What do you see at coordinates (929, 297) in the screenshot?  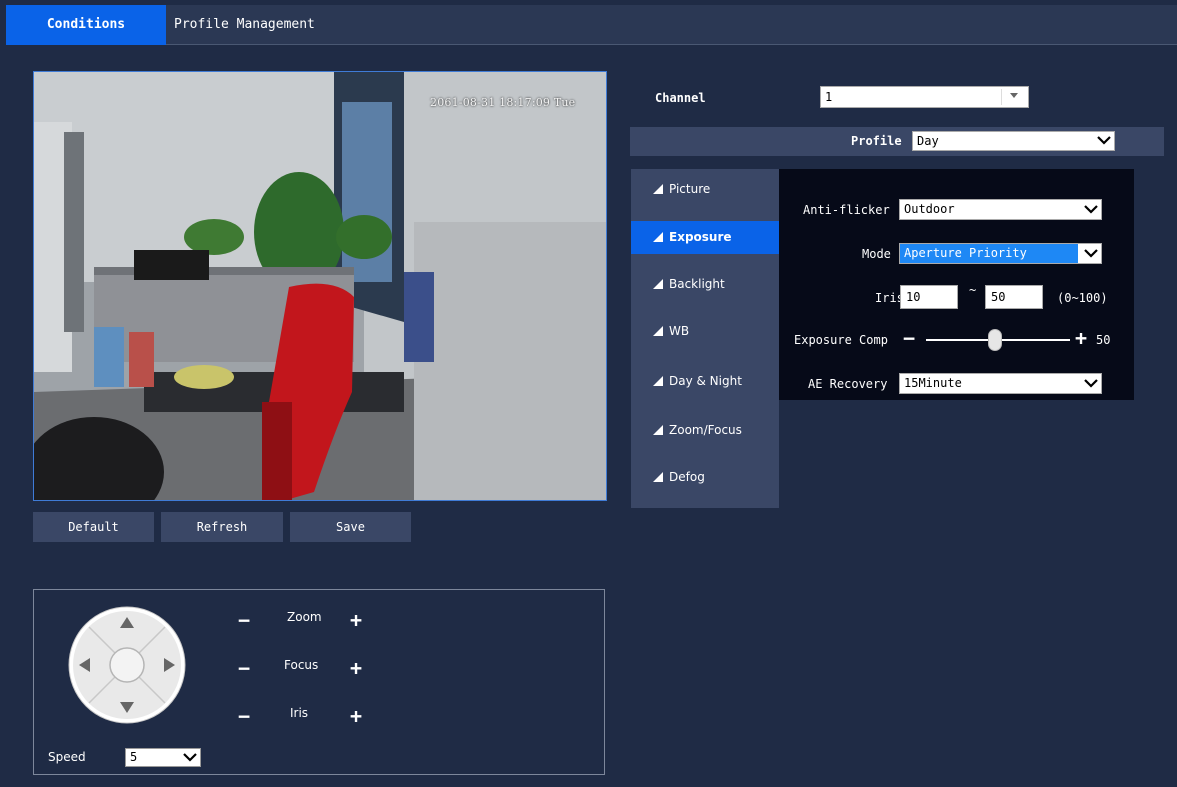 I see `iris-min-input: 10` at bounding box center [929, 297].